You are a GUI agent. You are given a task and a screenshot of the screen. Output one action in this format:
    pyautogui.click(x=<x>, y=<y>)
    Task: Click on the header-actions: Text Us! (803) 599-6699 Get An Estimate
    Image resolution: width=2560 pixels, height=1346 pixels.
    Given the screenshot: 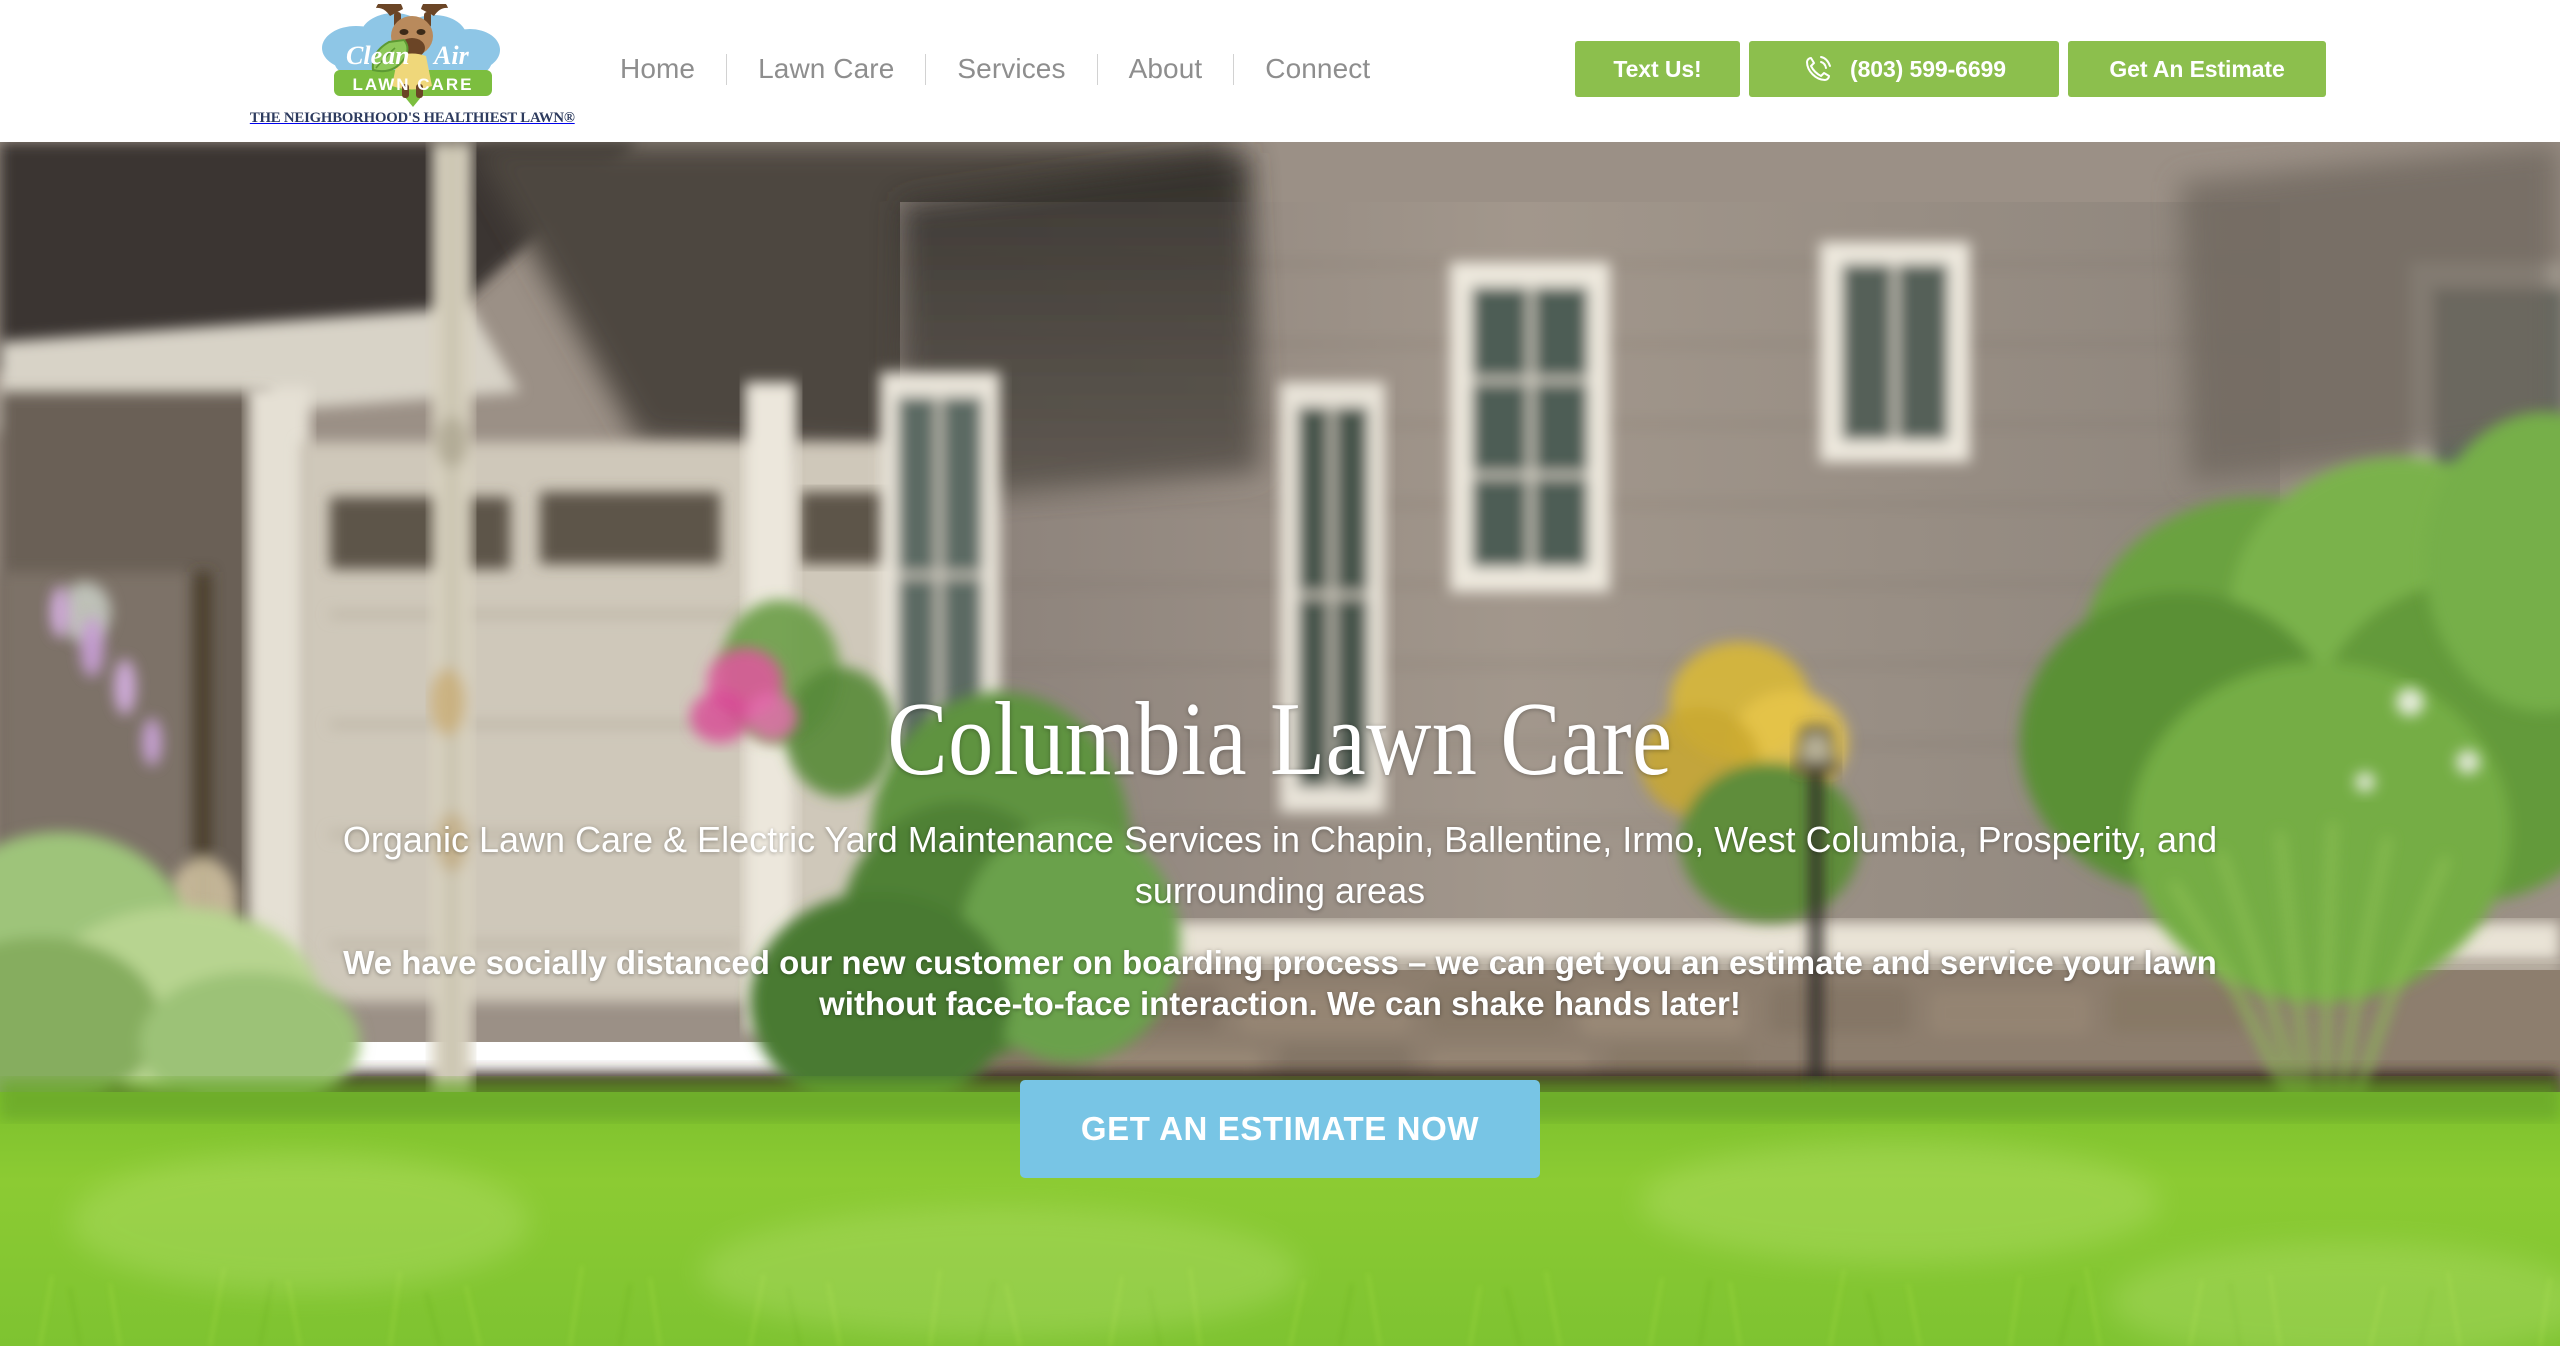 What is the action you would take?
    pyautogui.click(x=1950, y=69)
    